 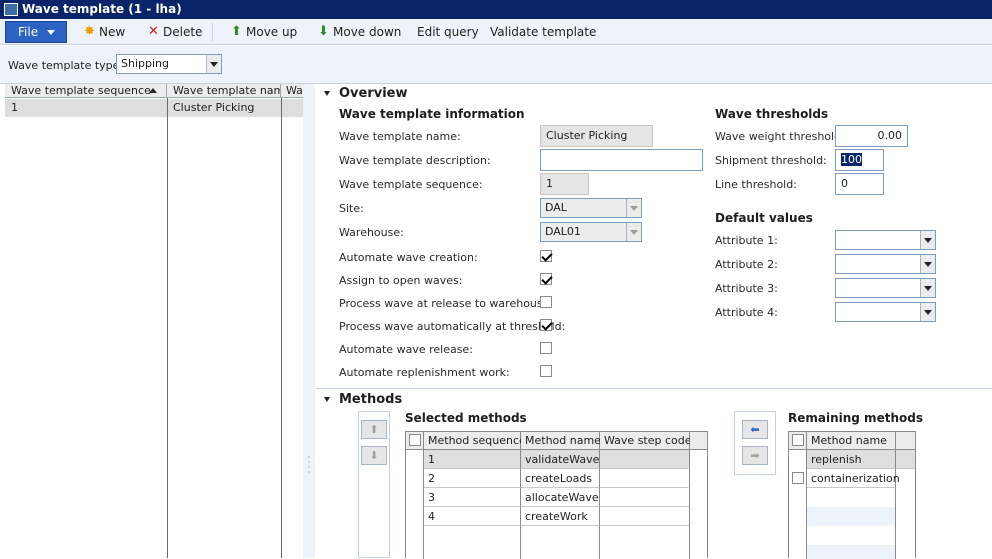 I want to click on new-label: New, so click(x=112, y=32).